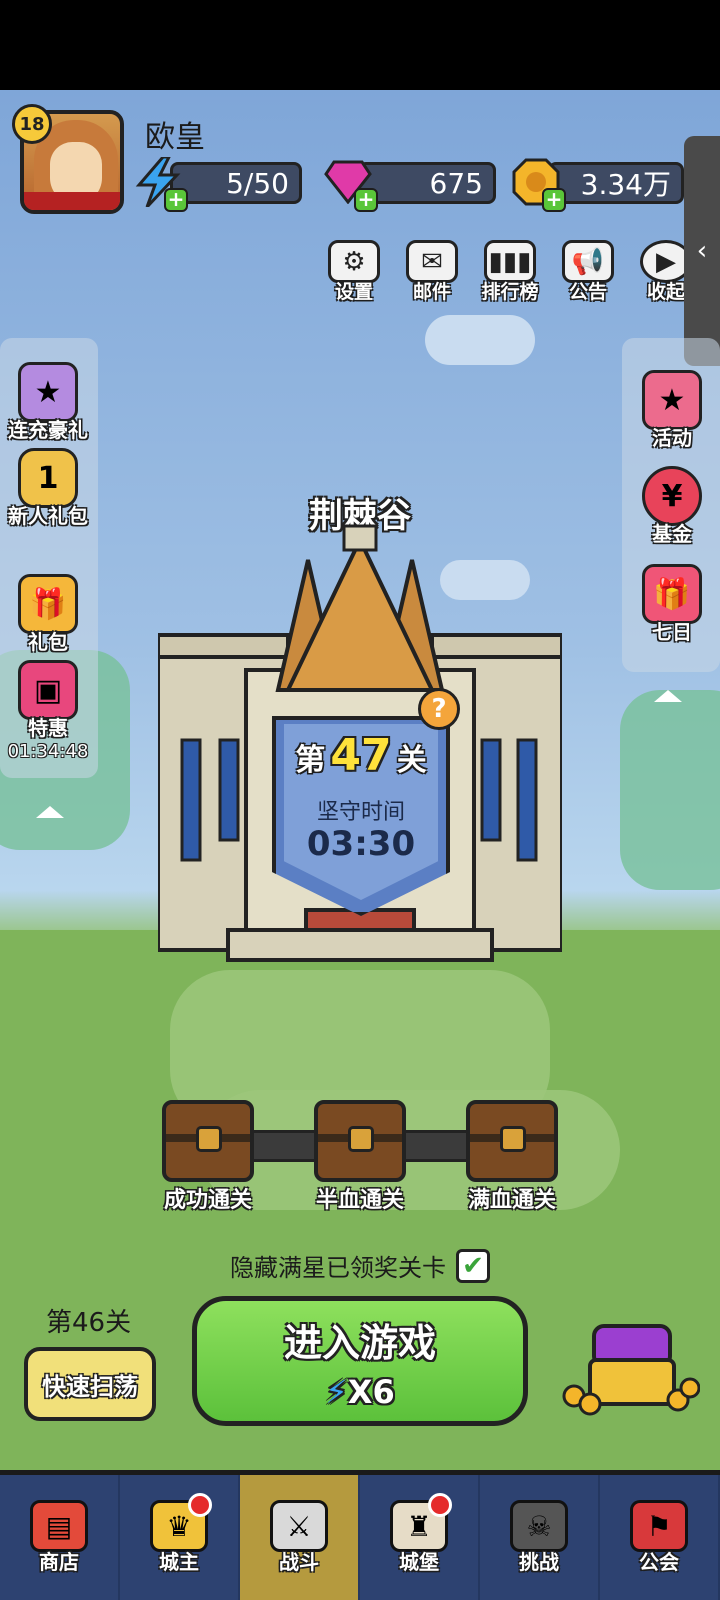  I want to click on previous-stage-label: 第46关, so click(89, 1323).